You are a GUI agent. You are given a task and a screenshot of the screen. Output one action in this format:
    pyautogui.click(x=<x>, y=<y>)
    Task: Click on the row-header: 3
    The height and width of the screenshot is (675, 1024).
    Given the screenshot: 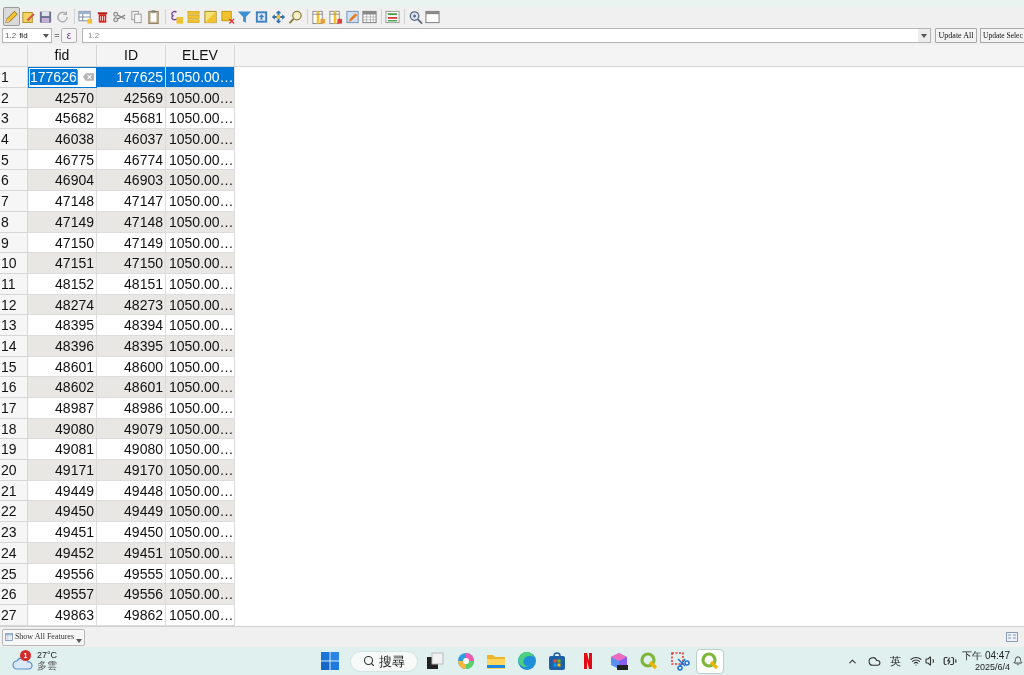 What is the action you would take?
    pyautogui.click(x=14, y=119)
    